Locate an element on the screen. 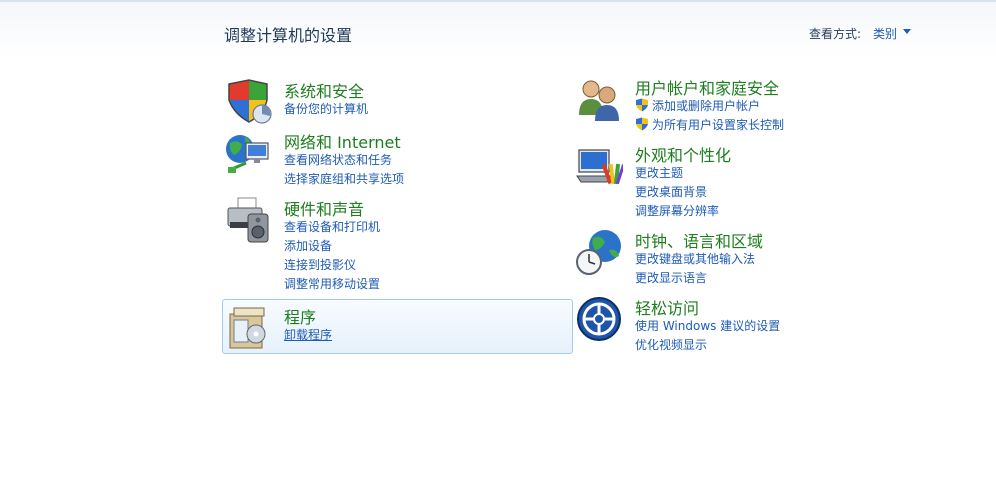  printer-icon is located at coordinates (248, 220).